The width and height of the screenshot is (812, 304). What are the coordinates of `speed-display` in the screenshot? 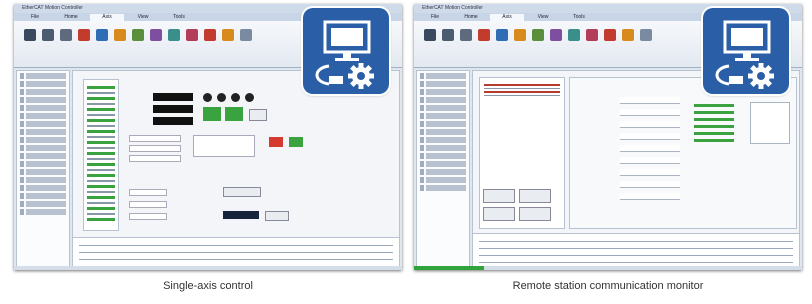 It's located at (173, 109).